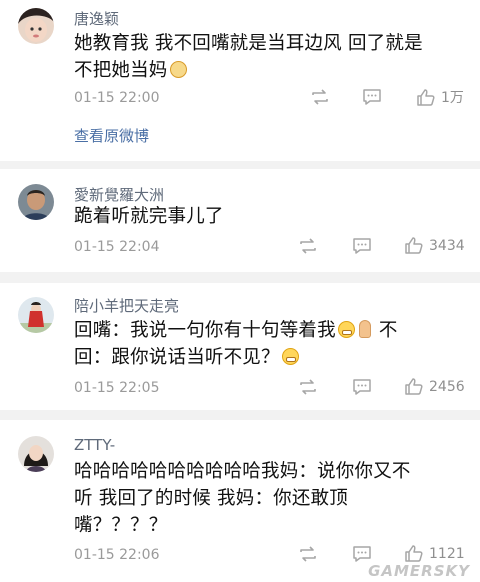 The height and width of the screenshot is (582, 480). What do you see at coordinates (149, 216) in the screenshot?
I see `comment-text-line: 跪着听就完事儿了` at bounding box center [149, 216].